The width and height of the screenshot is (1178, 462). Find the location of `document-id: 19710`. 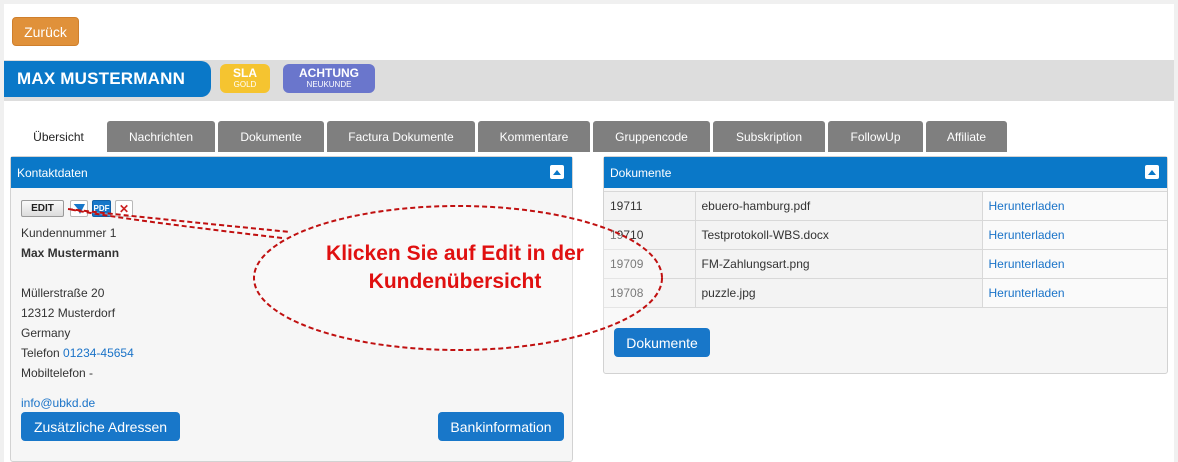

document-id: 19710 is located at coordinates (650, 235).